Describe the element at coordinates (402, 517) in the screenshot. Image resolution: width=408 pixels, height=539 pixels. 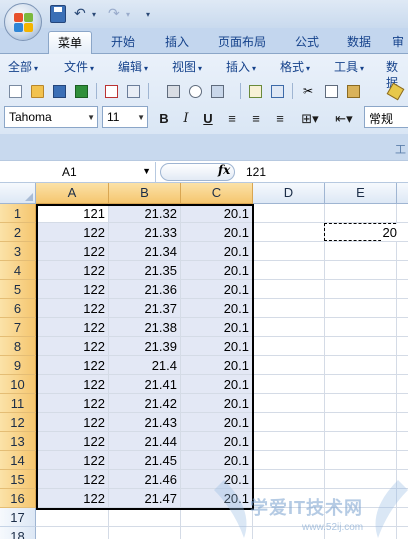
I see `cell-f17` at that location.